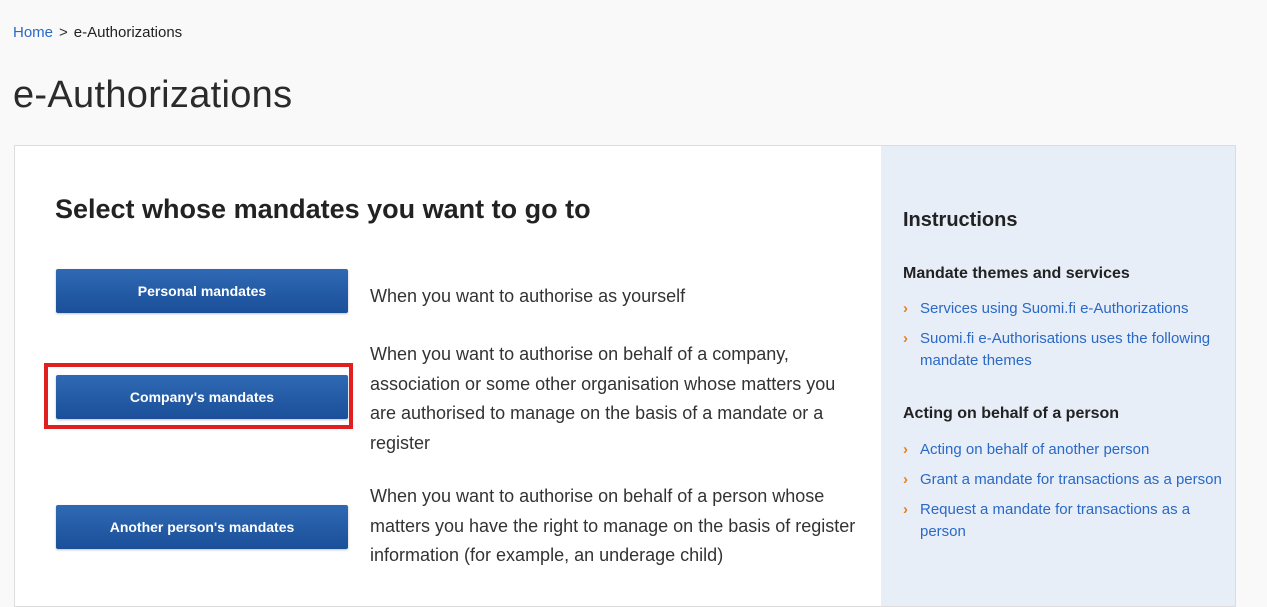 This screenshot has width=1267, height=607. I want to click on company-mandates-button: Company's mandates, so click(202, 397).